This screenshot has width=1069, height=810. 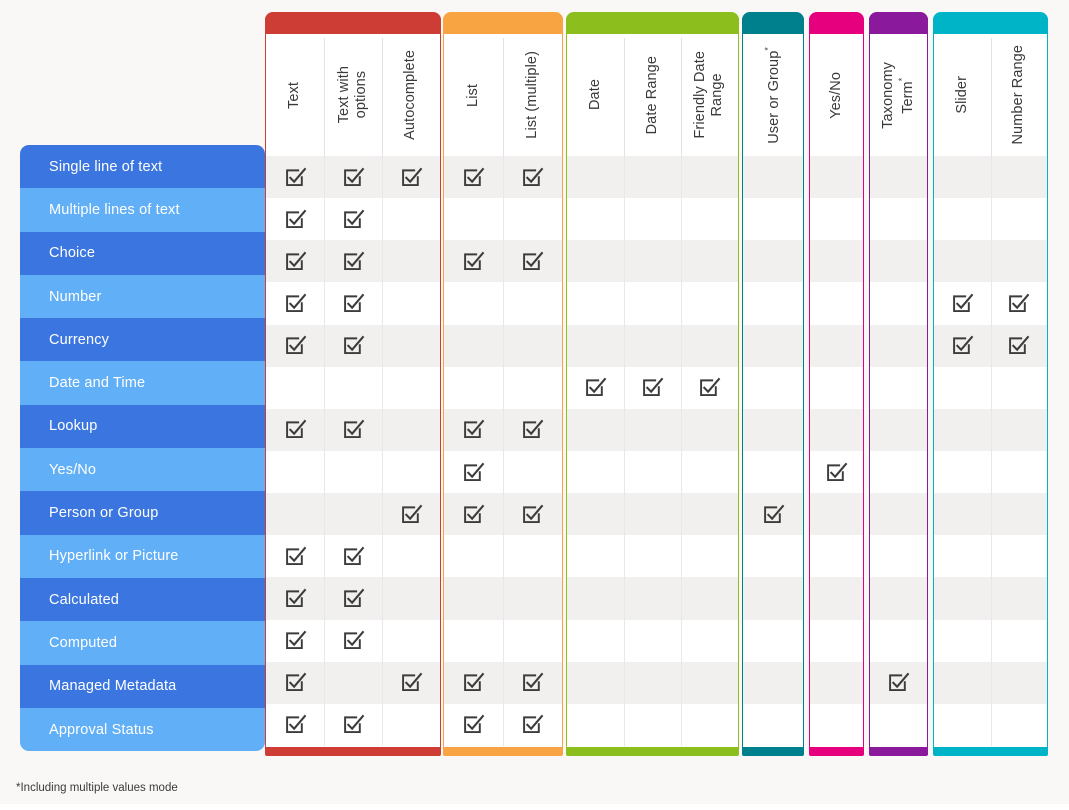 I want to click on column-header-label: Date Range, so click(x=651, y=95).